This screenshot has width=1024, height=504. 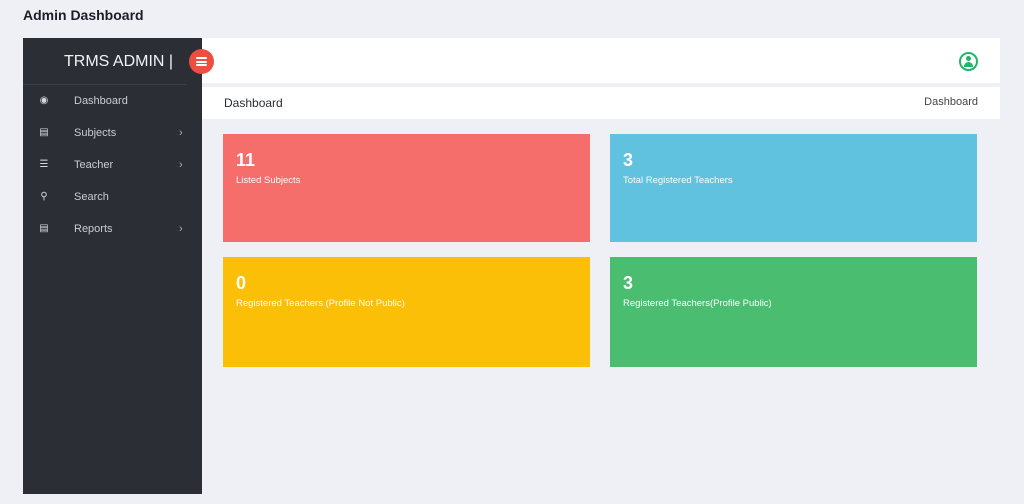 I want to click on stat-label: Listed Subjects, so click(x=268, y=180).